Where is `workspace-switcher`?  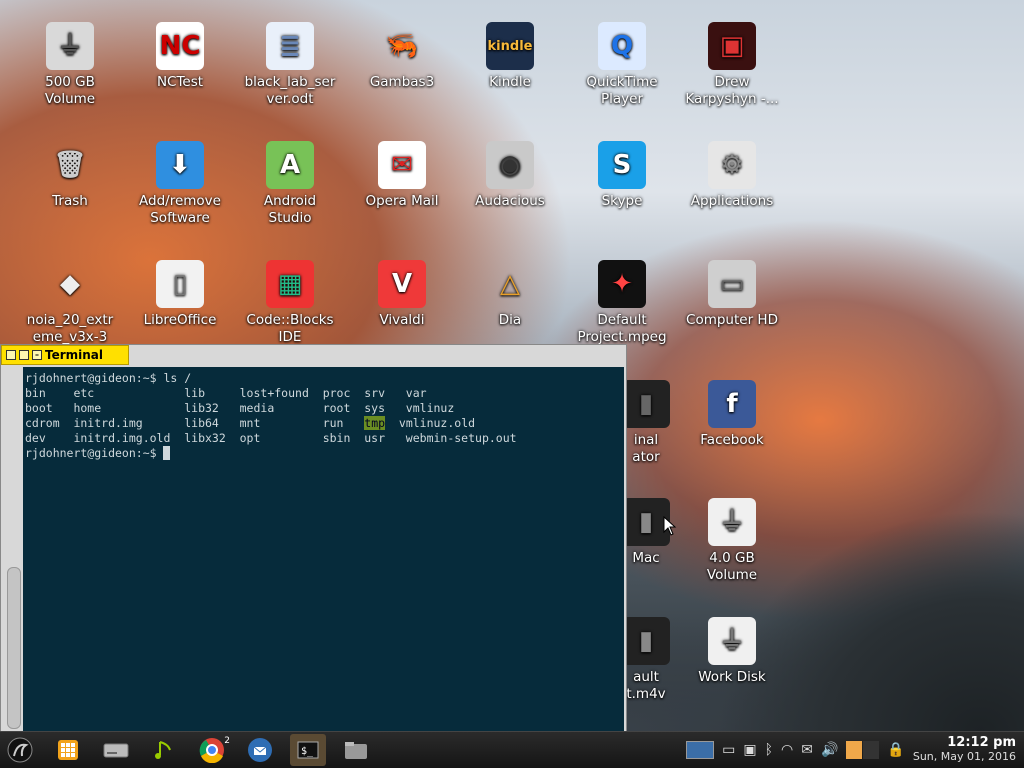
workspace-switcher is located at coordinates (863, 750).